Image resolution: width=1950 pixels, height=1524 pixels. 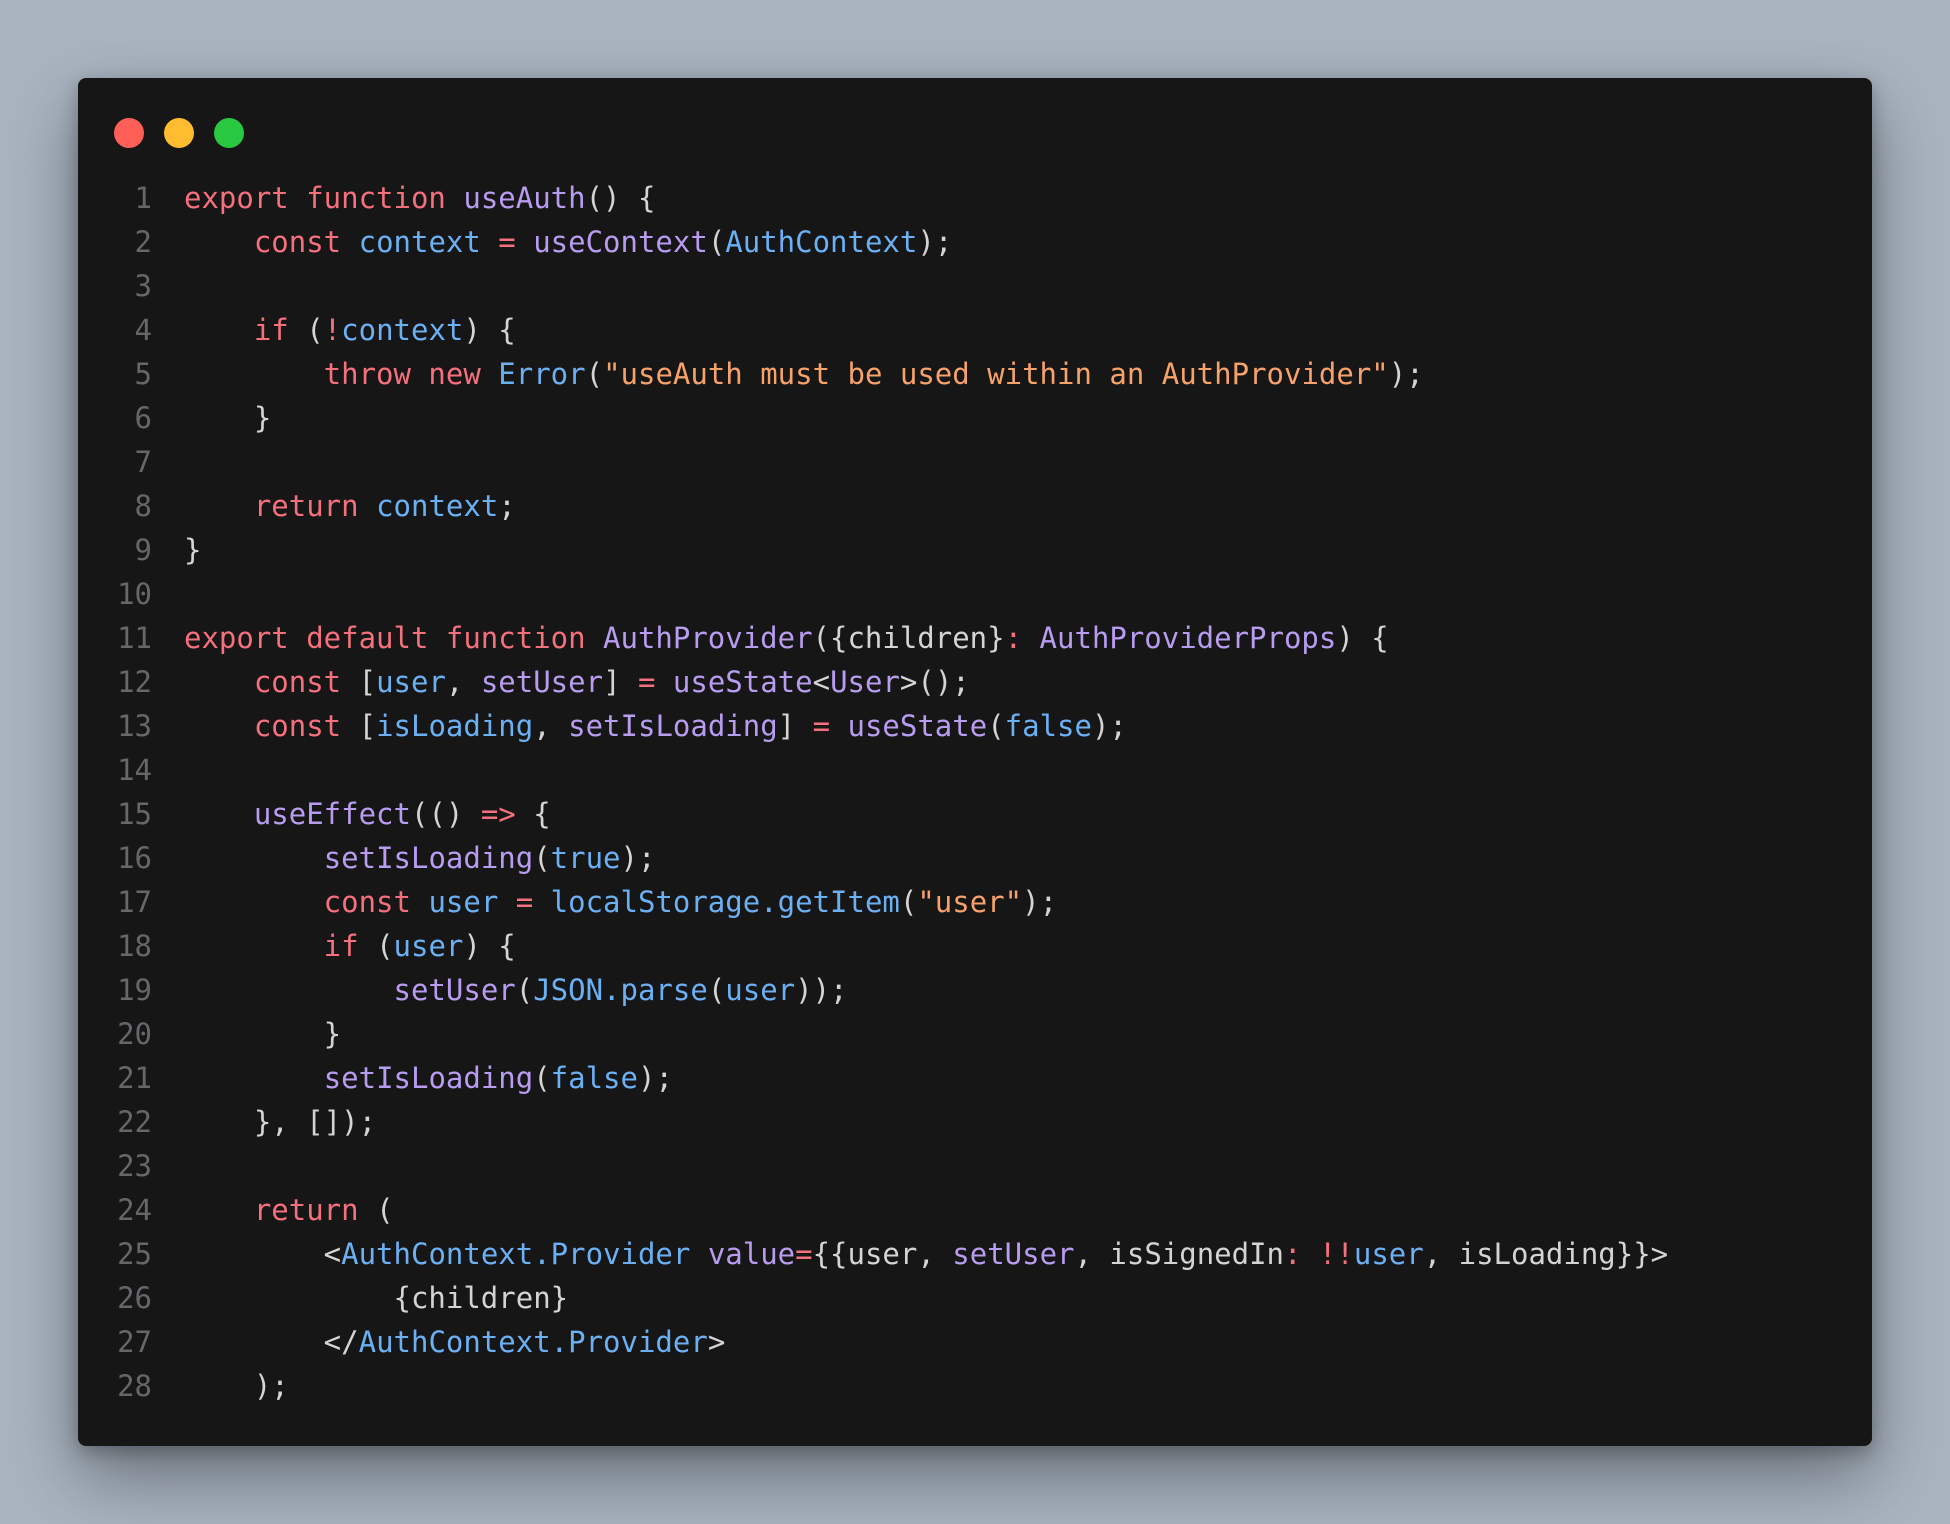 I want to click on maximize-dot-icon, so click(x=229, y=133).